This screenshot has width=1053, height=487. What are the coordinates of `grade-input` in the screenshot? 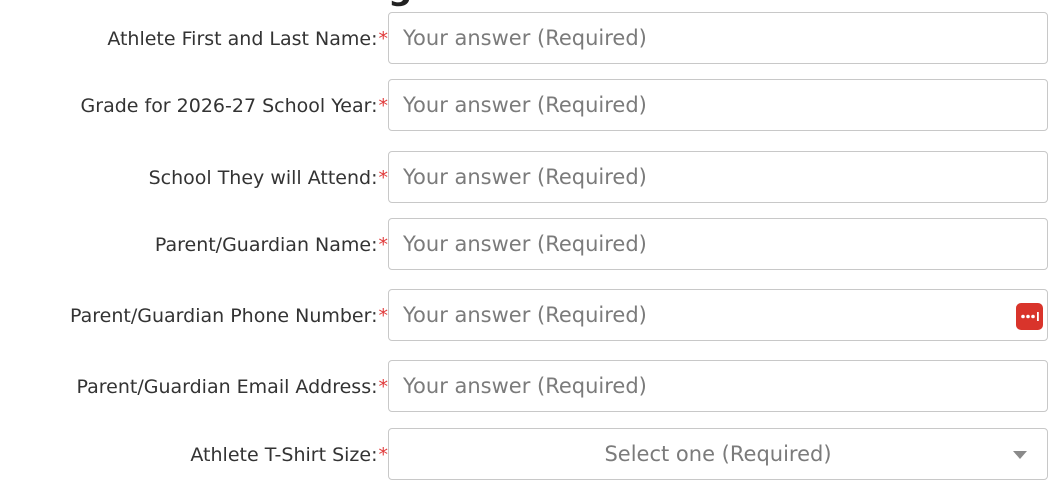 It's located at (718, 105).